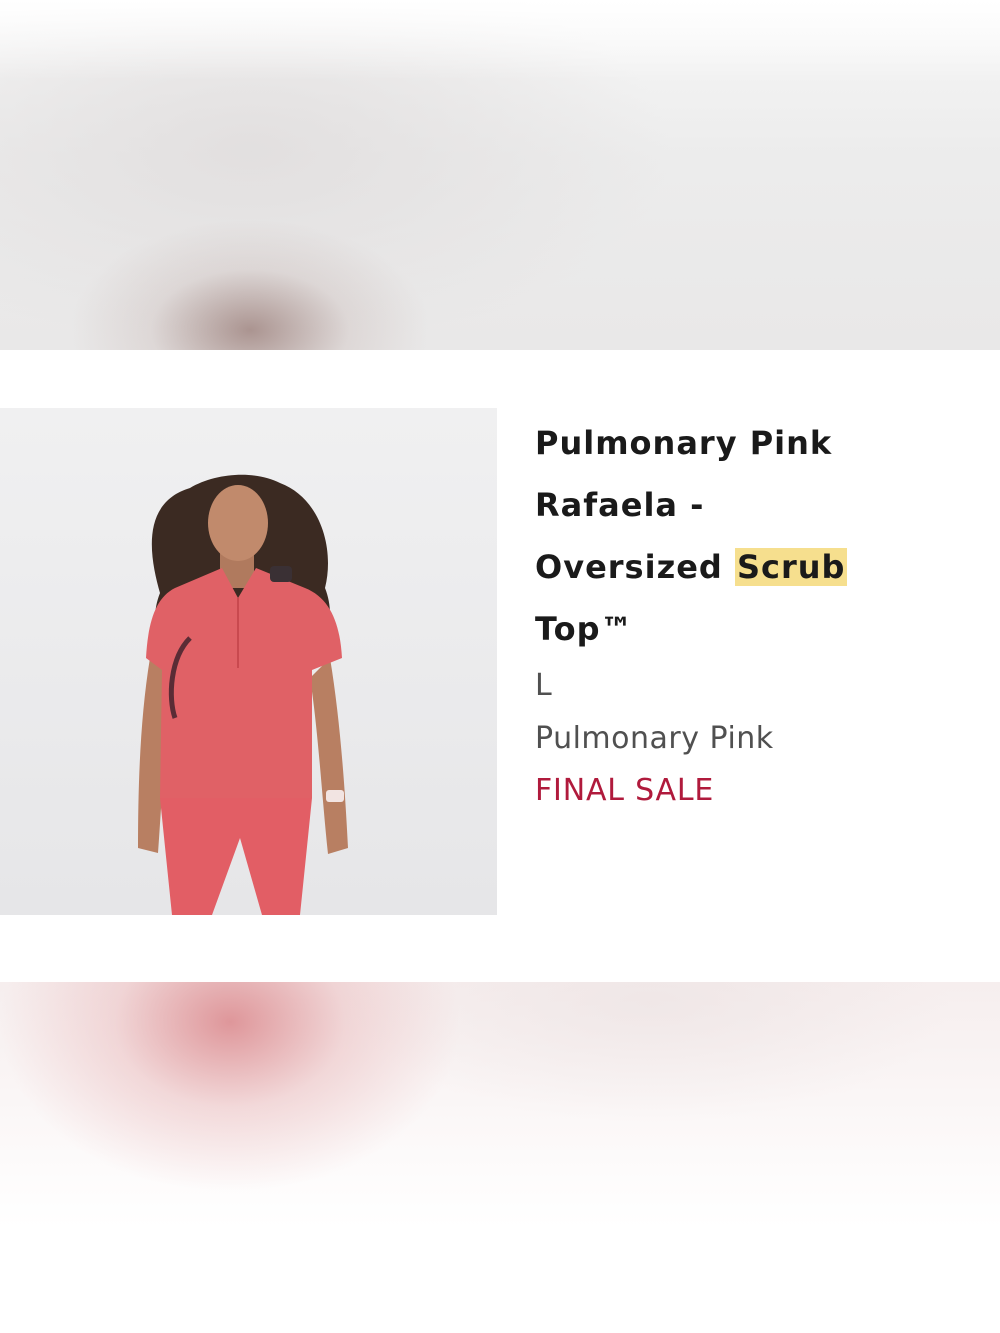 The height and width of the screenshot is (1333, 1000). I want to click on final-sale-label: FINAL SALE, so click(625, 790).